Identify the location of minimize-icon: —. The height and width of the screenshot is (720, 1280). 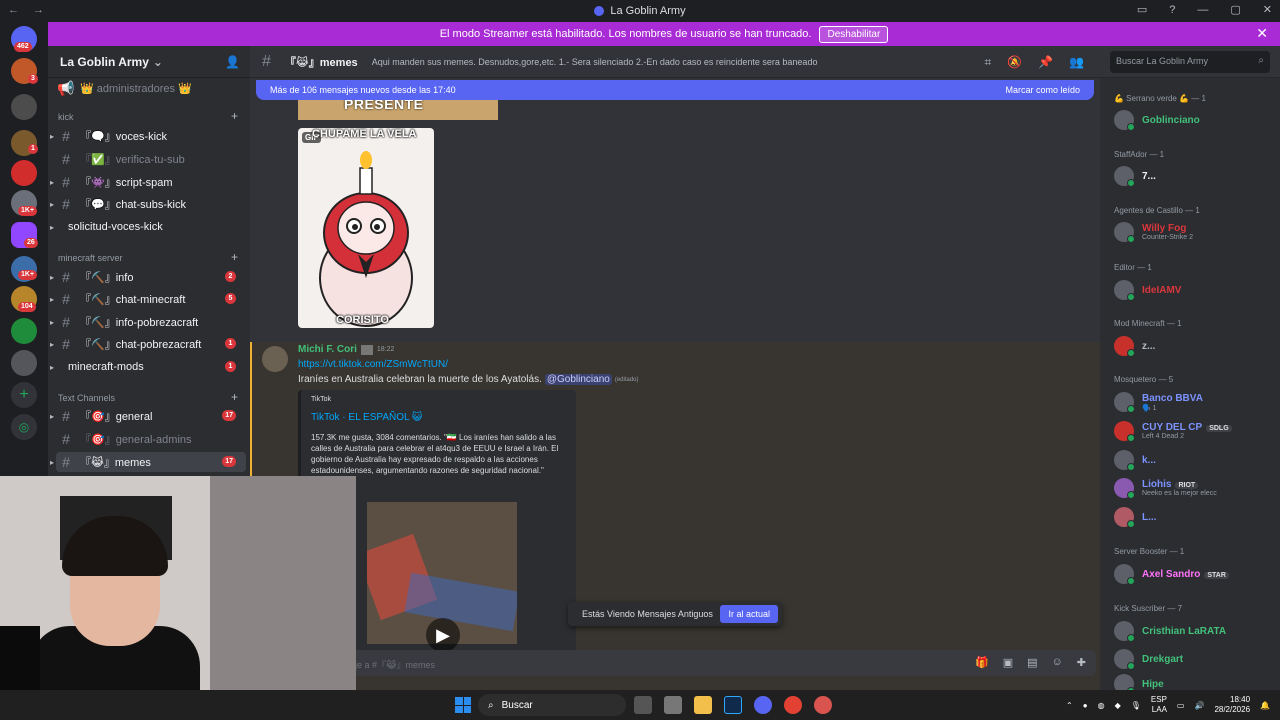
(1202, 10).